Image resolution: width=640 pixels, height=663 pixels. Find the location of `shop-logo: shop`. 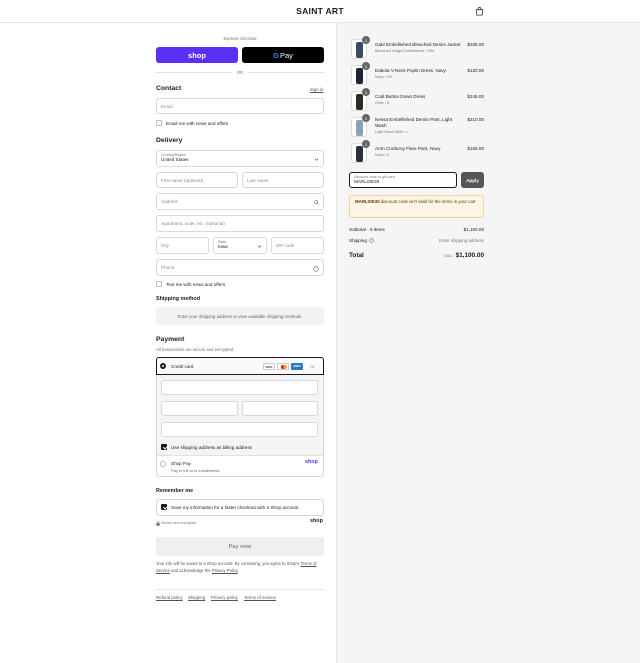

shop-logo: shop is located at coordinates (316, 521).